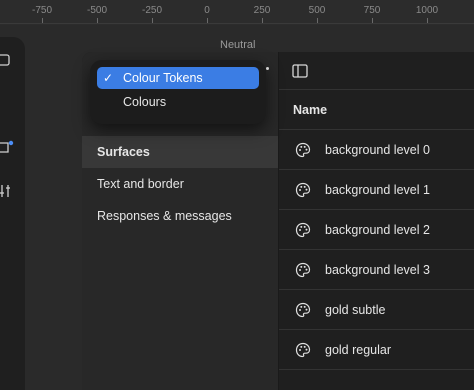 The image size is (474, 390). I want to click on table-row: background level 3, so click(376, 270).